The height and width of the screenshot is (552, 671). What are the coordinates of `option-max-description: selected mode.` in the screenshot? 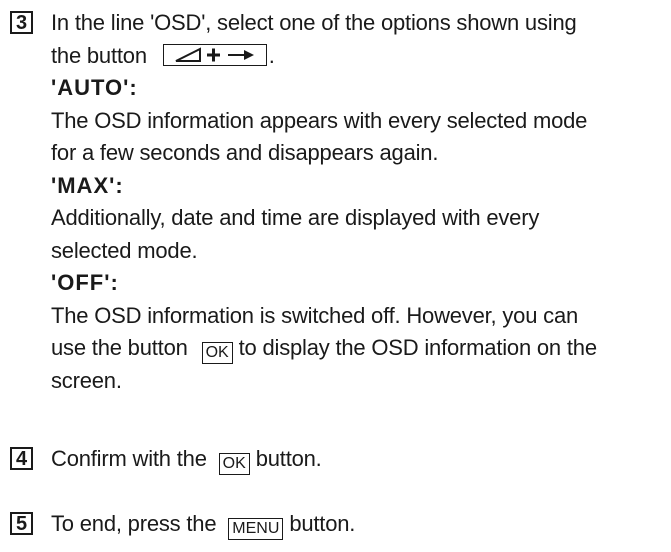 It's located at (124, 250).